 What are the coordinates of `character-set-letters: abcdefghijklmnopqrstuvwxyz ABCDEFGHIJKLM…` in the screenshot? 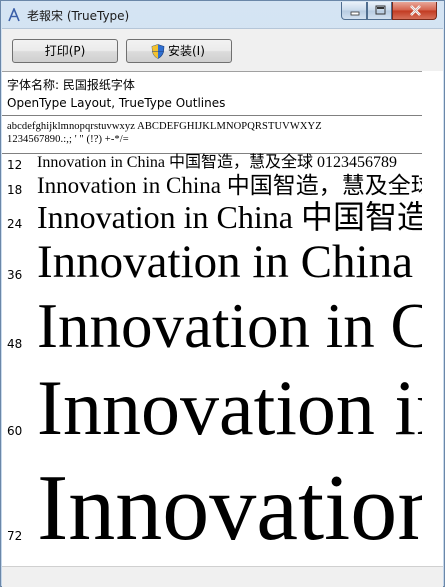 It's located at (164, 126).